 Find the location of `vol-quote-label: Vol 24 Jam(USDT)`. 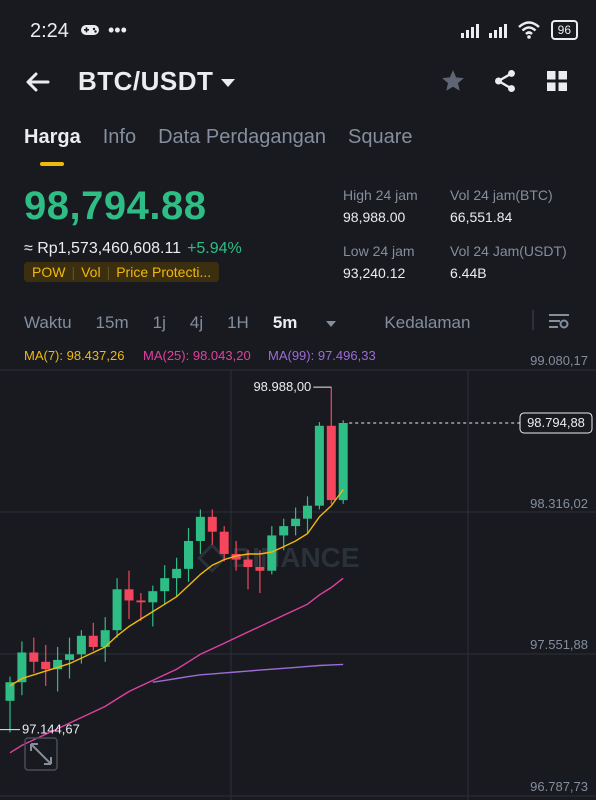

vol-quote-label: Vol 24 Jam(USDT) is located at coordinates (508, 251).